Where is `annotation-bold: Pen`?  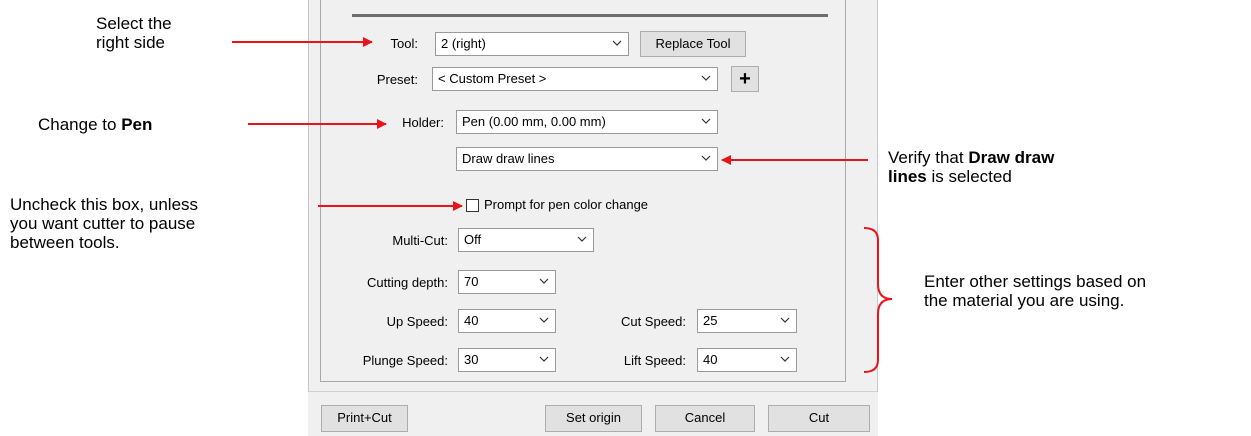
annotation-bold: Pen is located at coordinates (137, 124).